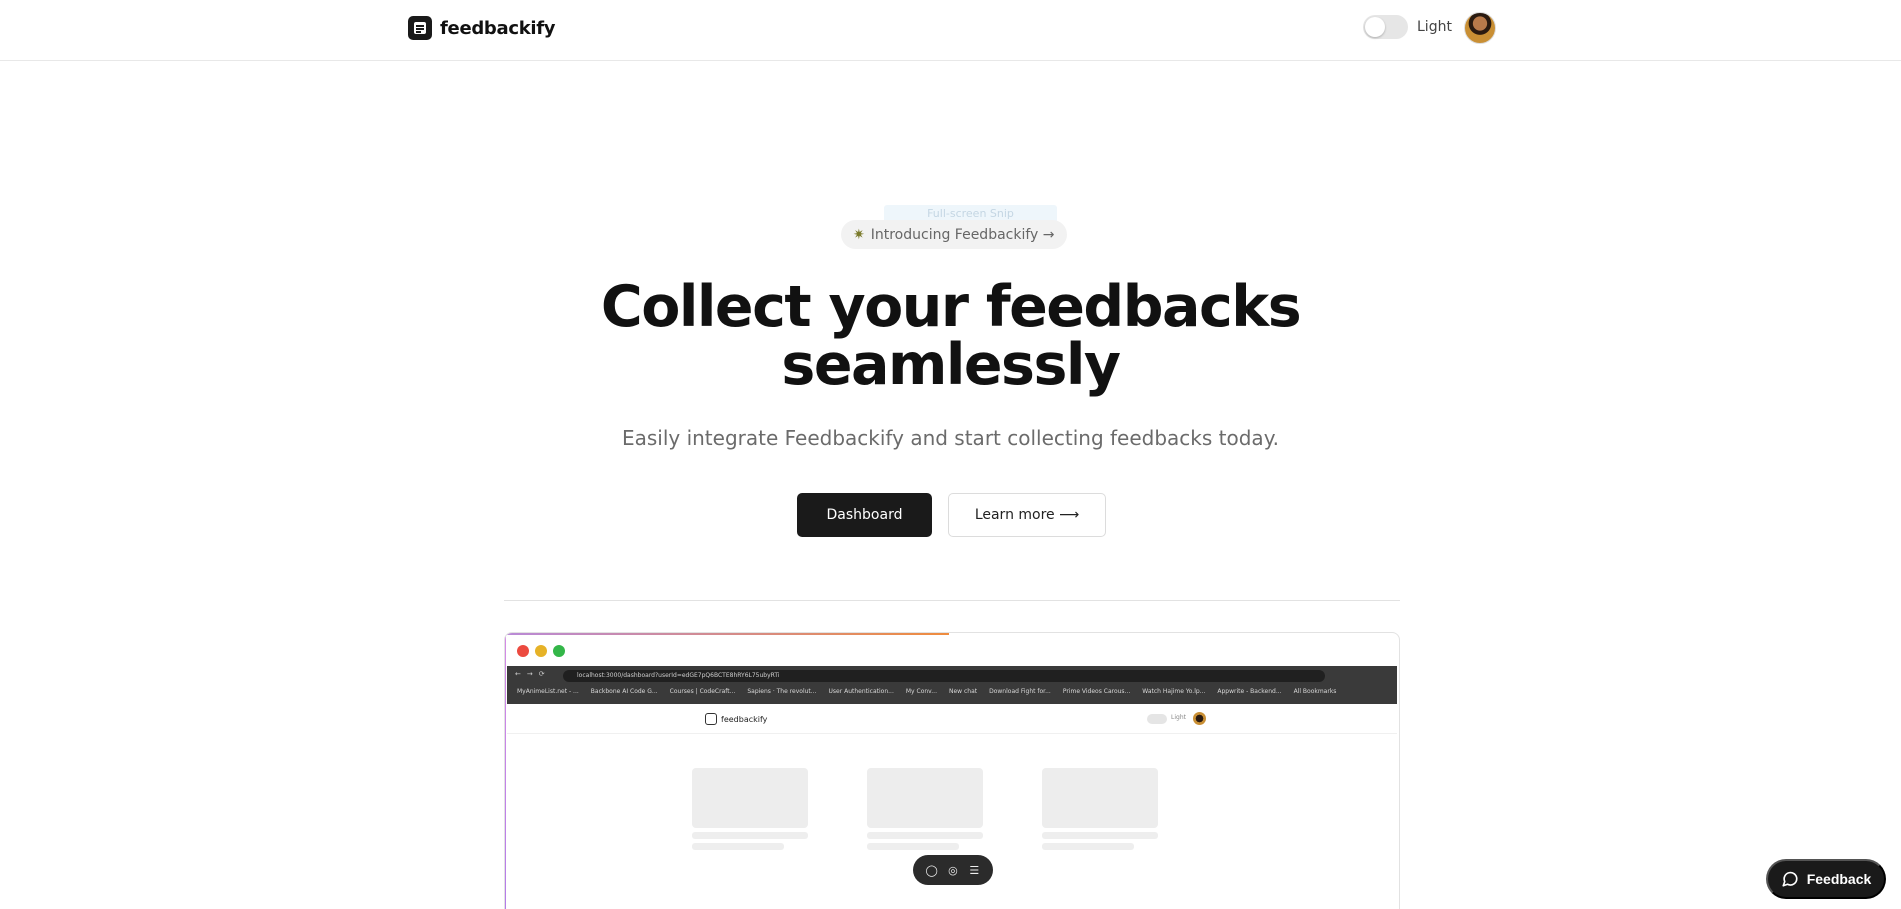 This screenshot has height=909, width=1901. Describe the element at coordinates (950, 30) in the screenshot. I see `top-navbar: feedbackify Light` at that location.